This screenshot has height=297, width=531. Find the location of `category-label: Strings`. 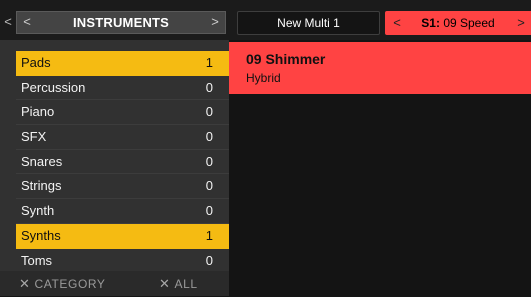

category-label: Strings is located at coordinates (41, 186).